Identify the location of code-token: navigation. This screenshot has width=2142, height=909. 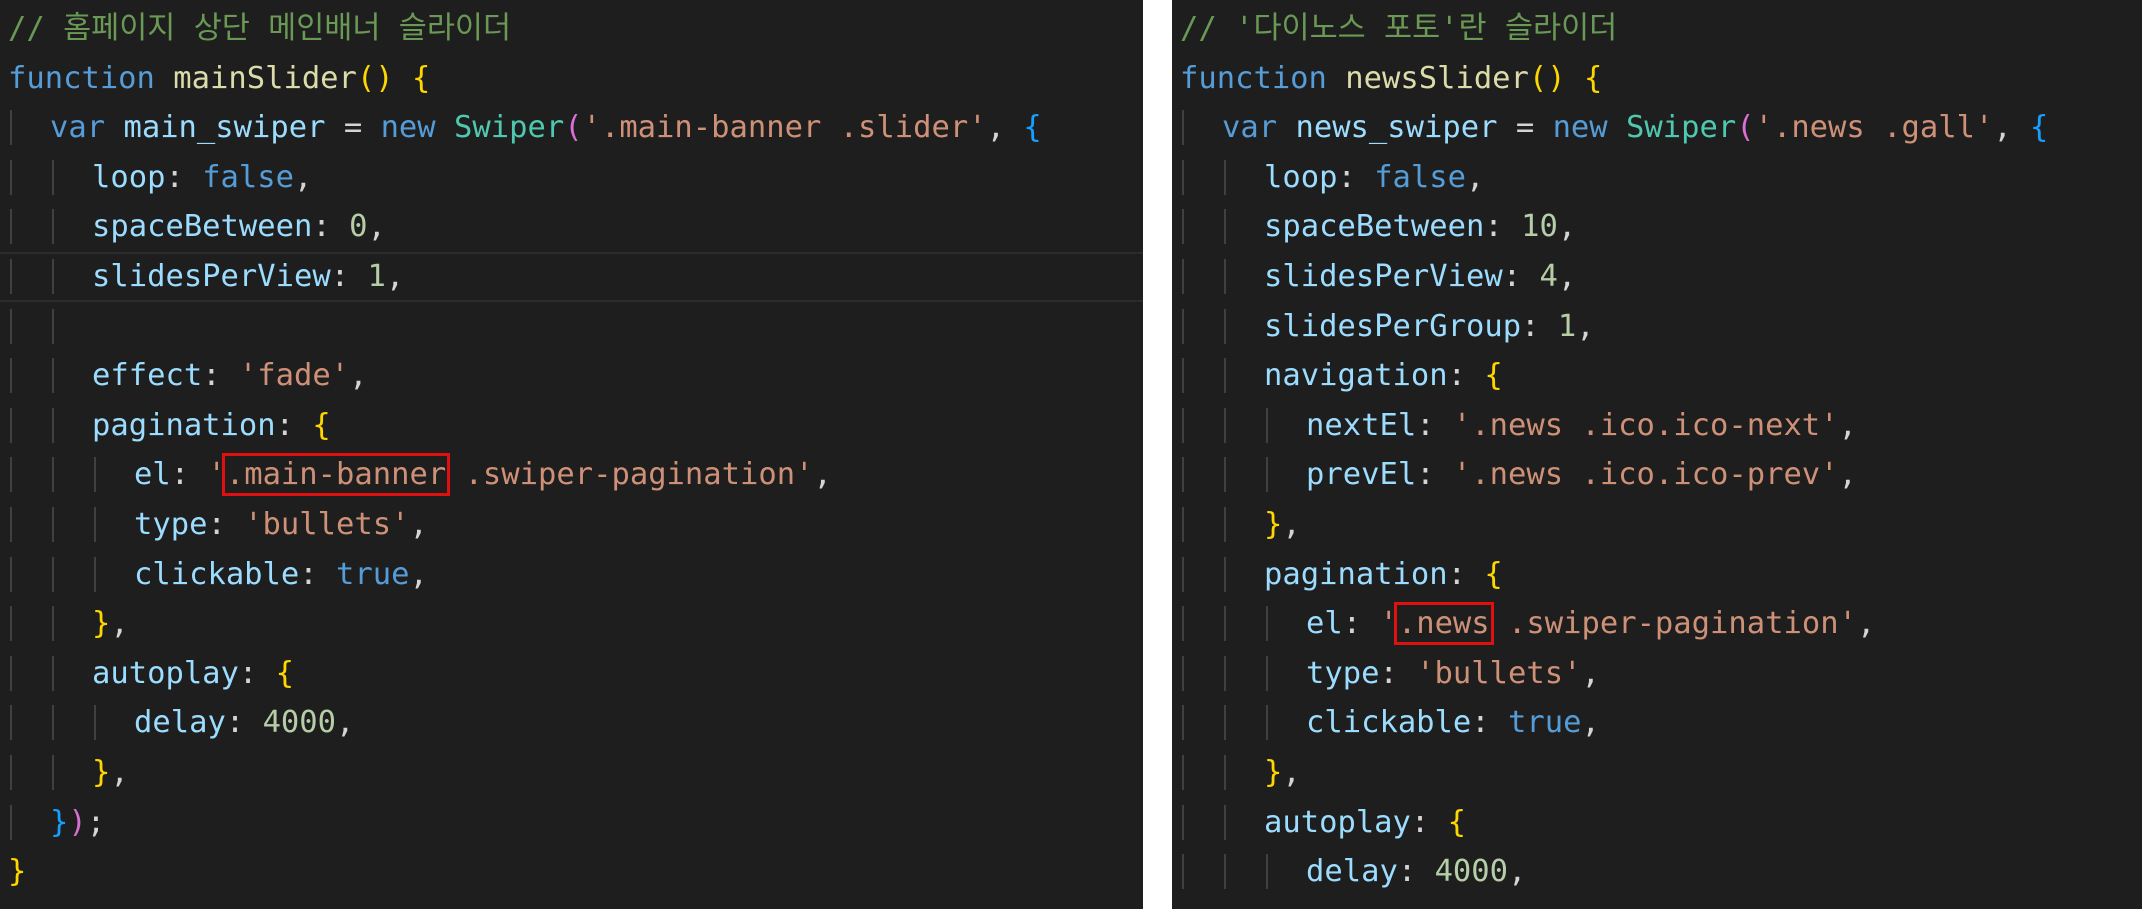
(1356, 376).